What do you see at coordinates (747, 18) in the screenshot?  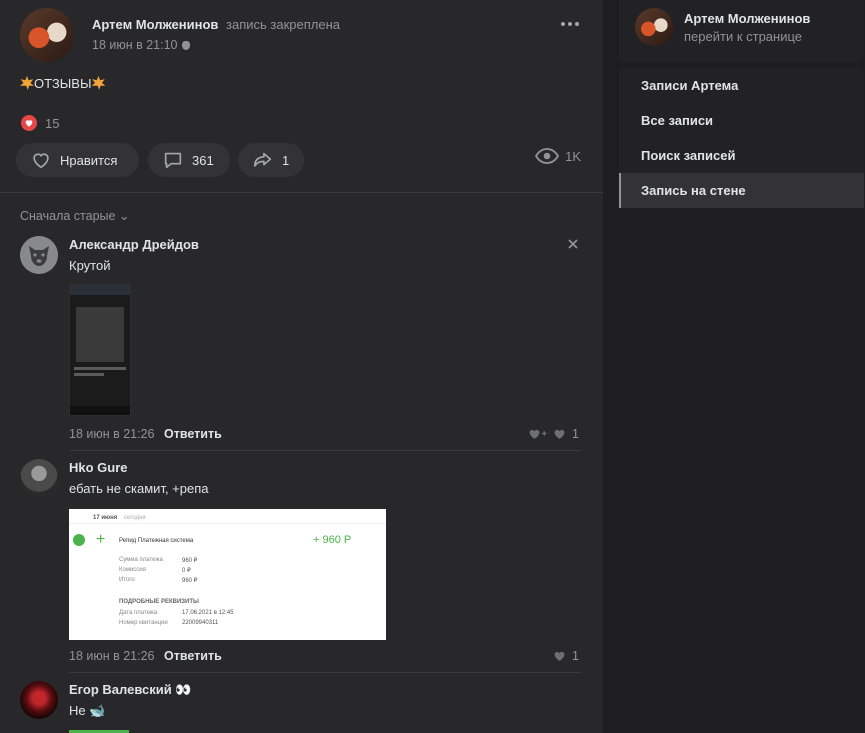 I see `sidebar-author-name: Артем Молженинов` at bounding box center [747, 18].